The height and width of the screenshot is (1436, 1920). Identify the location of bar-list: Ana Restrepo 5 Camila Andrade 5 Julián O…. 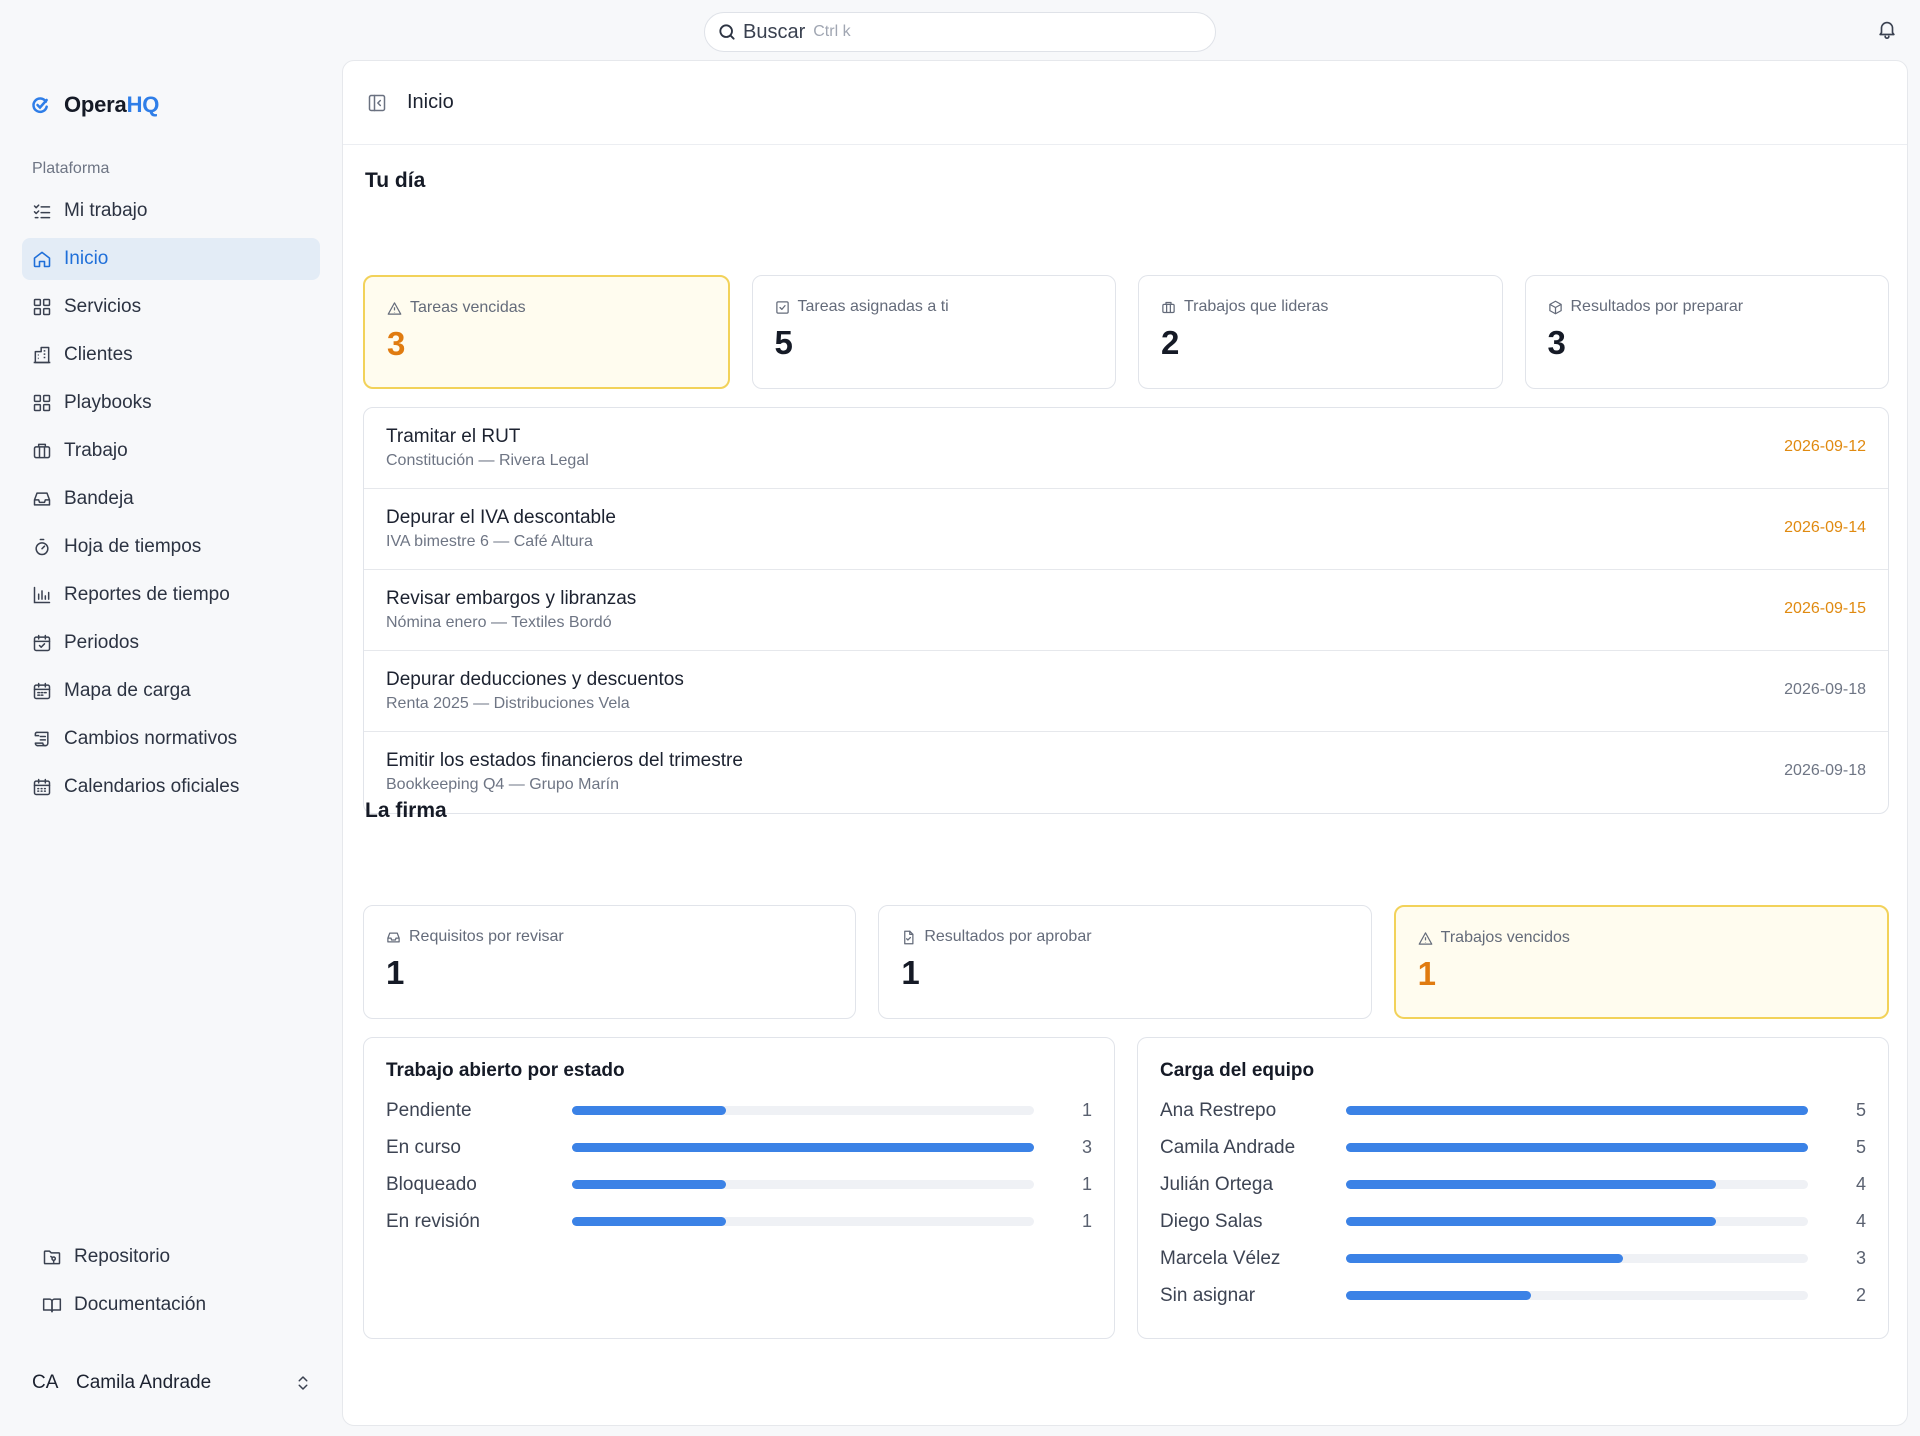
(1513, 1203).